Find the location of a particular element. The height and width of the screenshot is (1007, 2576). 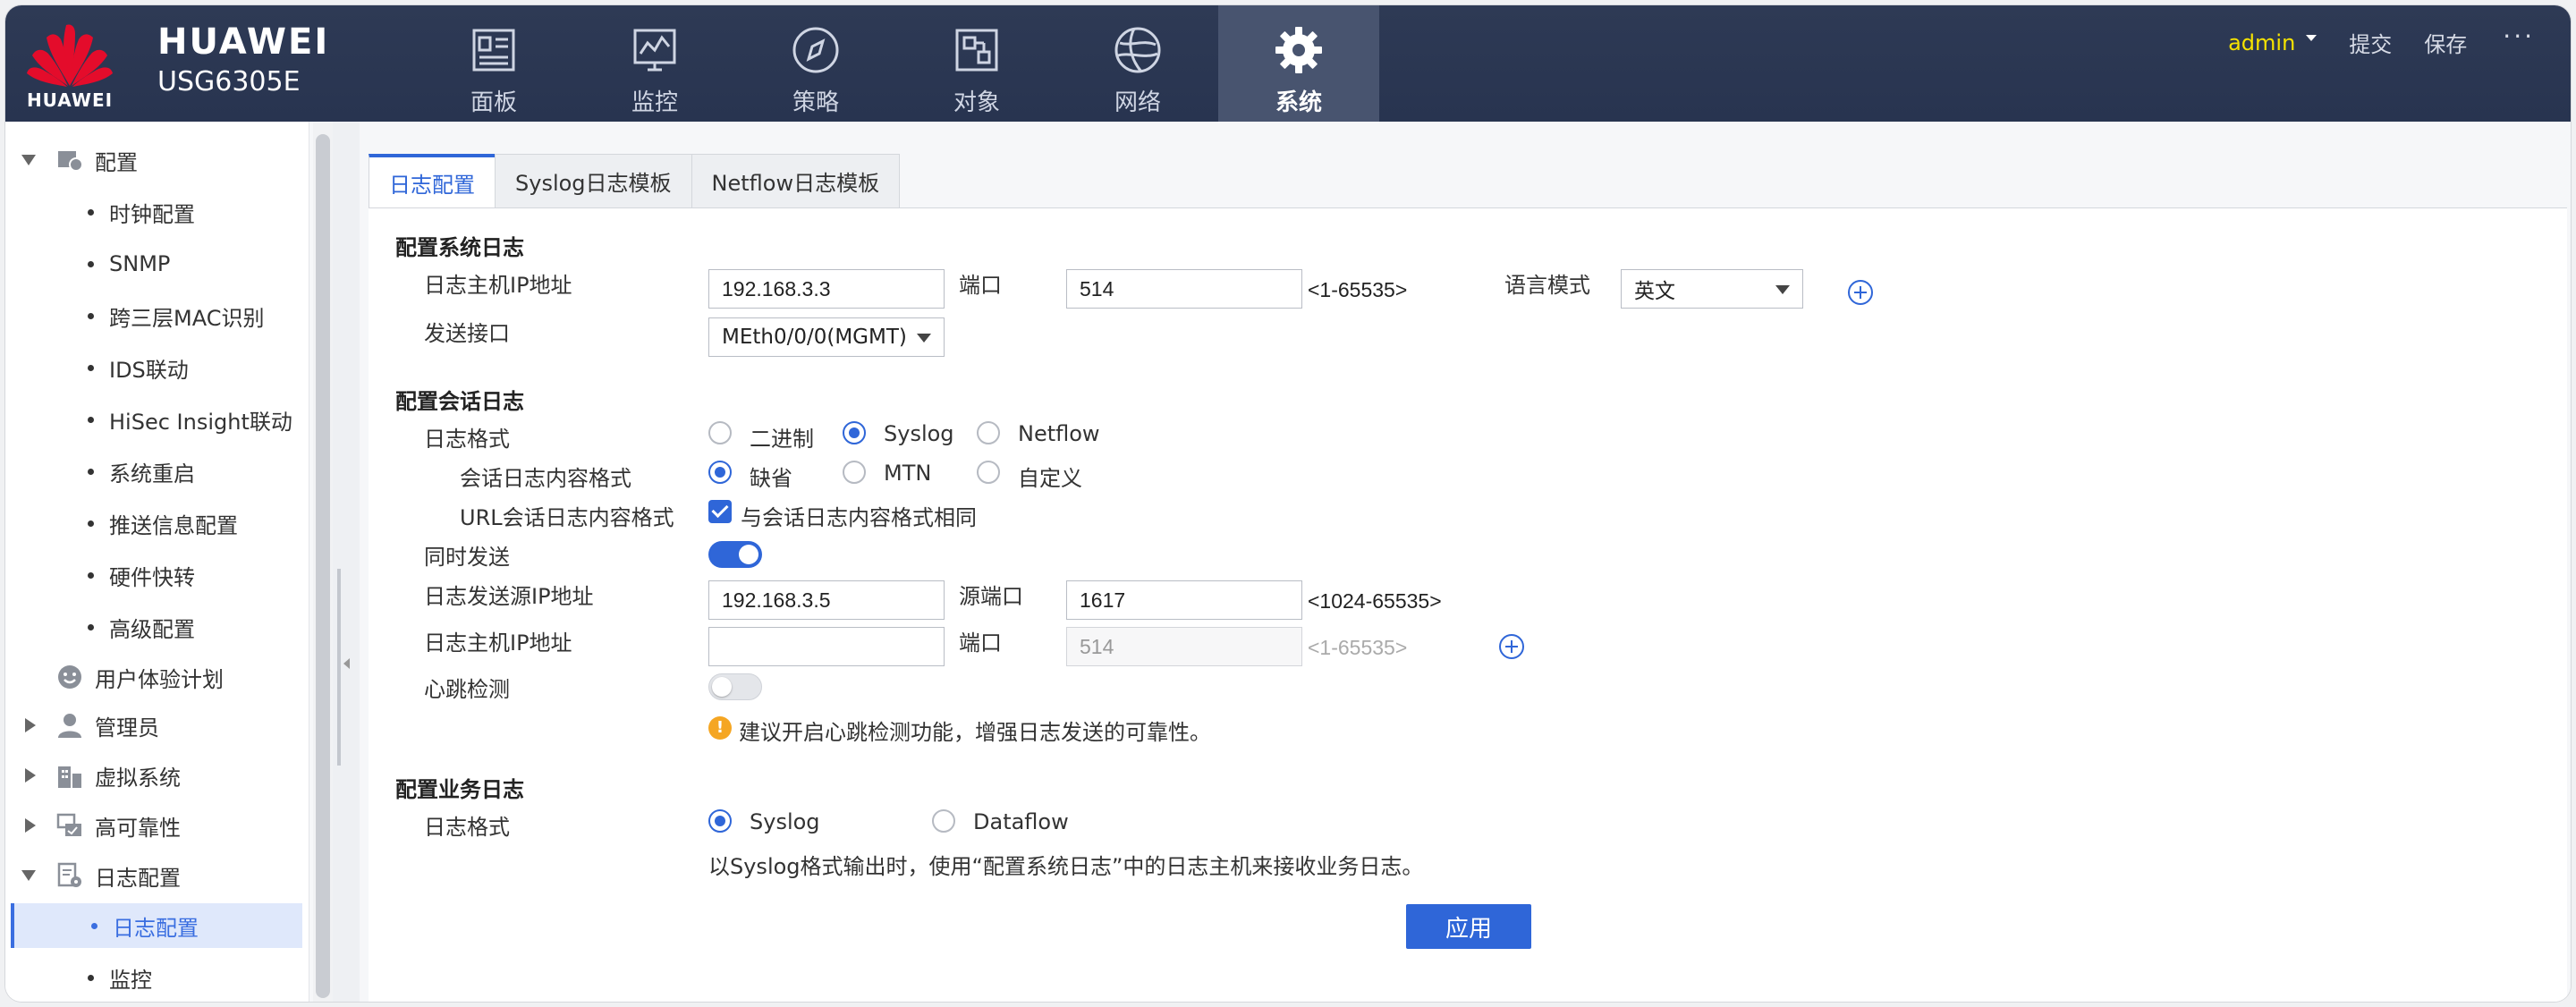

tree-label: 管理员 is located at coordinates (127, 727).